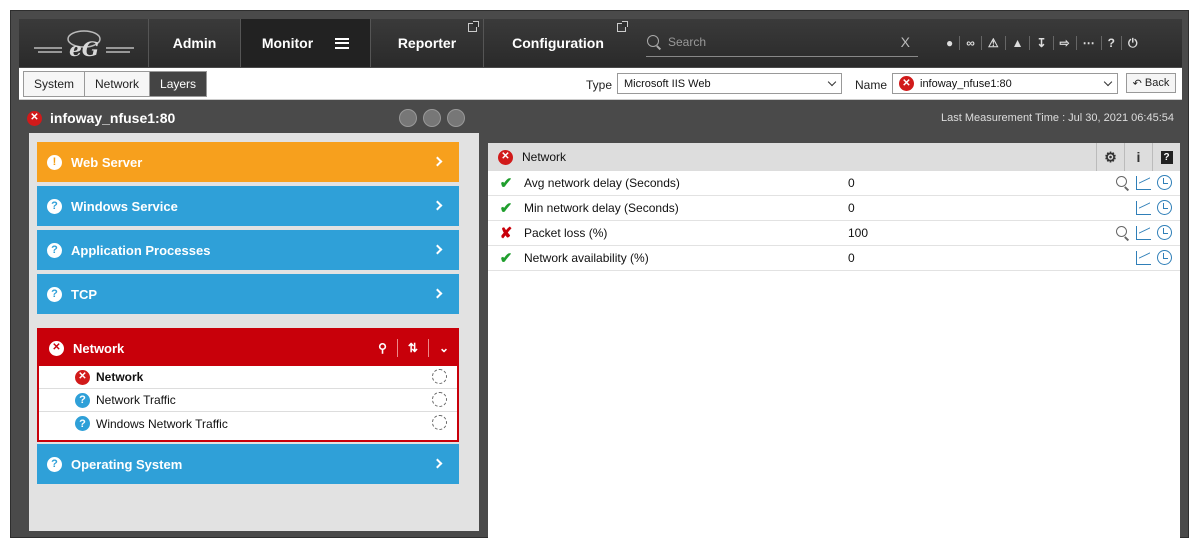  I want to click on nav-monitor: Monitor, so click(306, 43).